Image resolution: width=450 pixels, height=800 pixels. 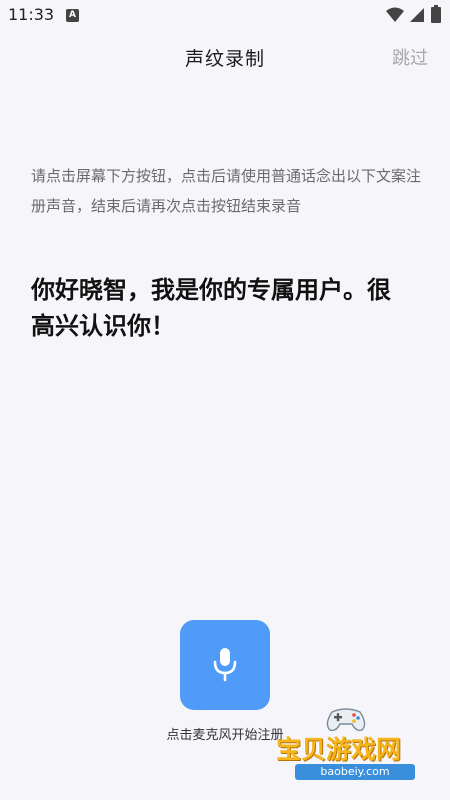 What do you see at coordinates (339, 749) in the screenshot?
I see `watermark-brand: 宝贝游戏网` at bounding box center [339, 749].